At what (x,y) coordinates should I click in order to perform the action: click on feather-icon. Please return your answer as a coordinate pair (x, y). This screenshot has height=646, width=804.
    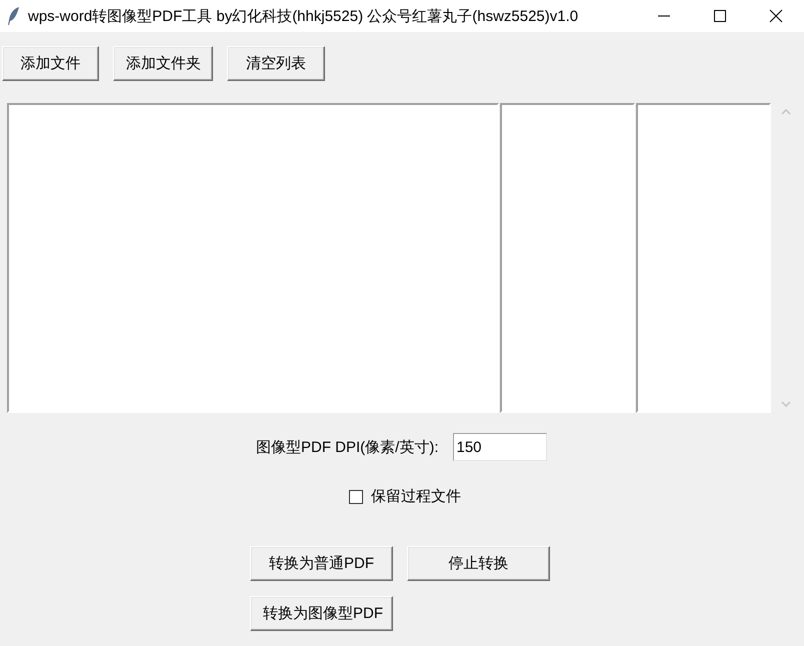
    Looking at the image, I should click on (14, 16).